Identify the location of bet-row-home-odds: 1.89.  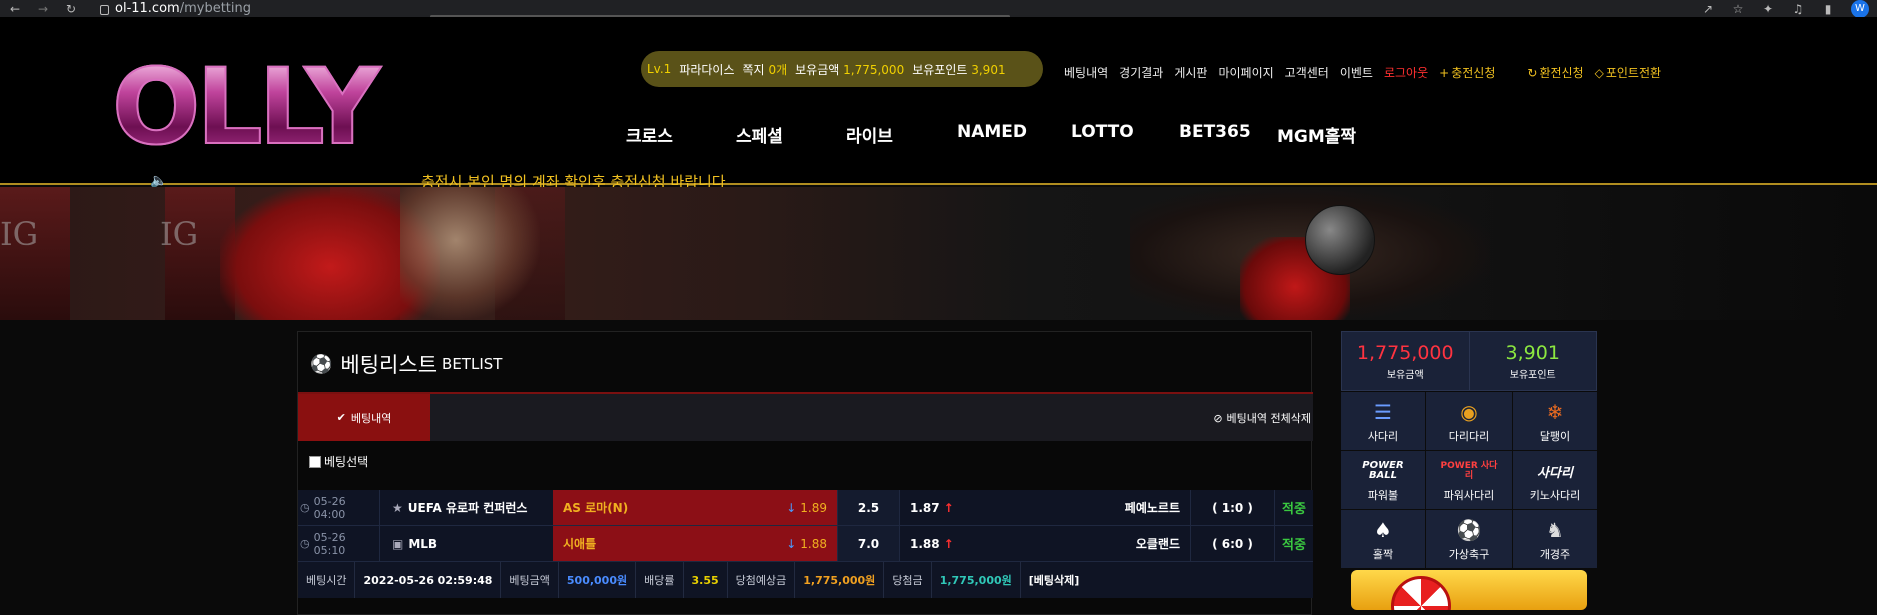
(813, 507).